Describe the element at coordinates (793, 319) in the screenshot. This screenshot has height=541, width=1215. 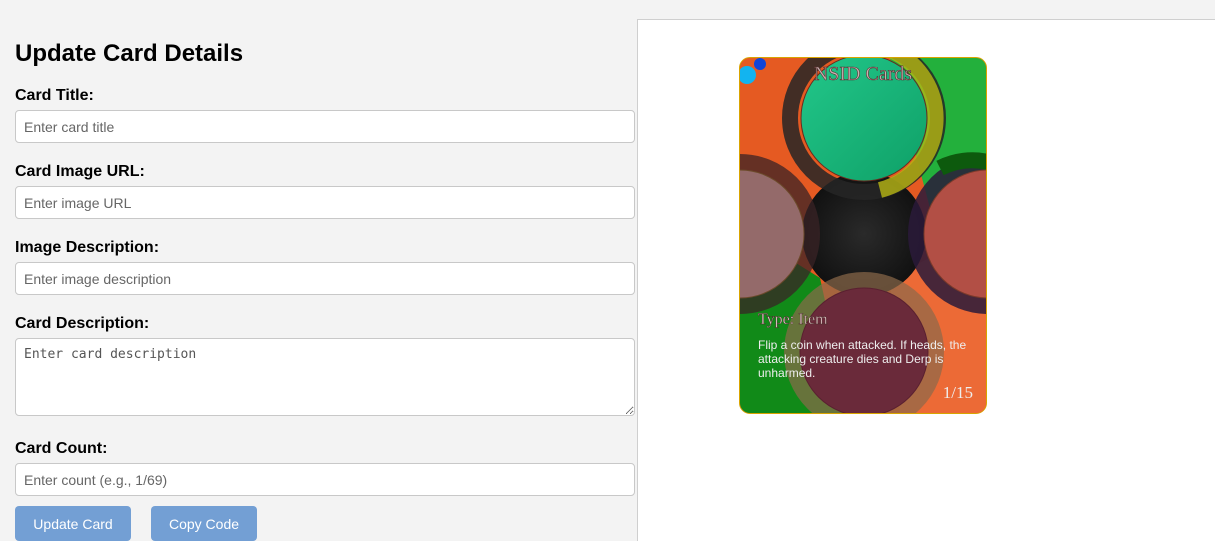
I see `card-type: Type: Item` at that location.